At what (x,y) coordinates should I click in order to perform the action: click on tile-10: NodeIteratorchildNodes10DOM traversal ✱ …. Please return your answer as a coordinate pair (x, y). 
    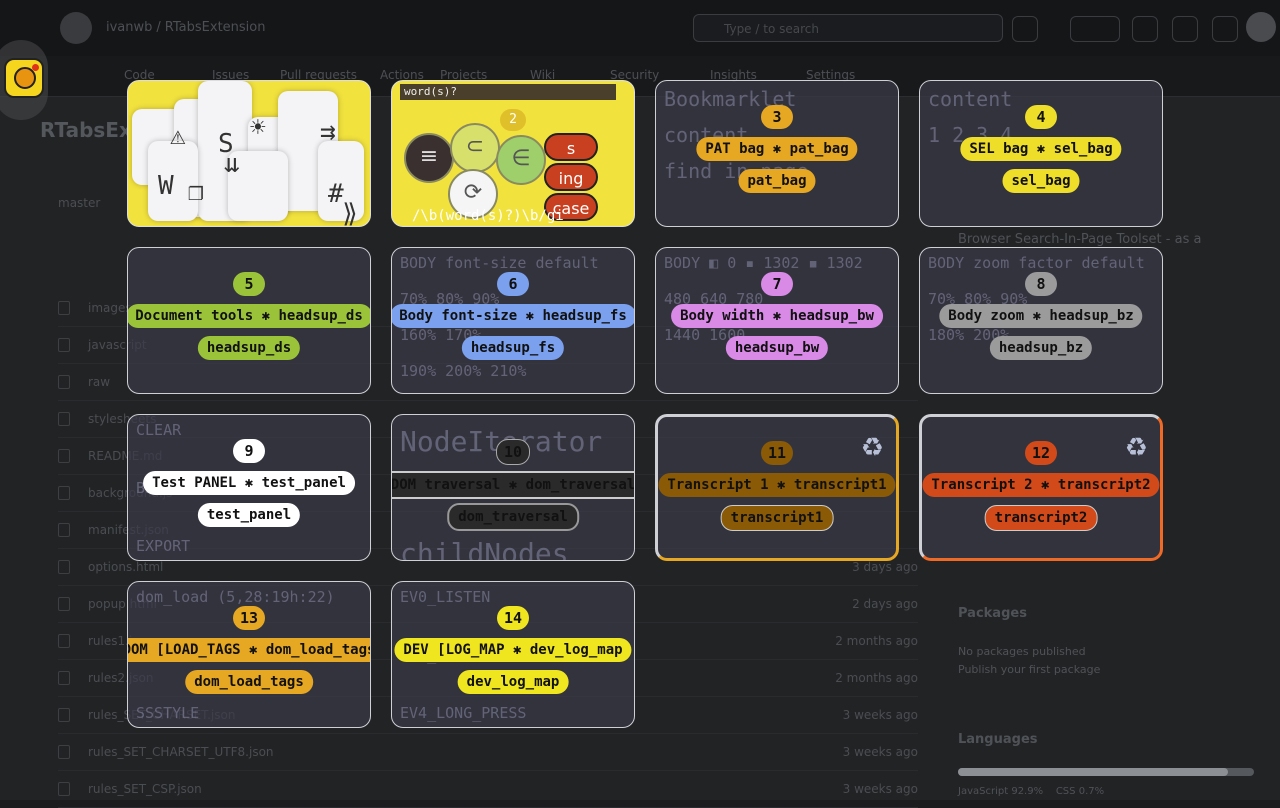
    Looking at the image, I should click on (513, 487).